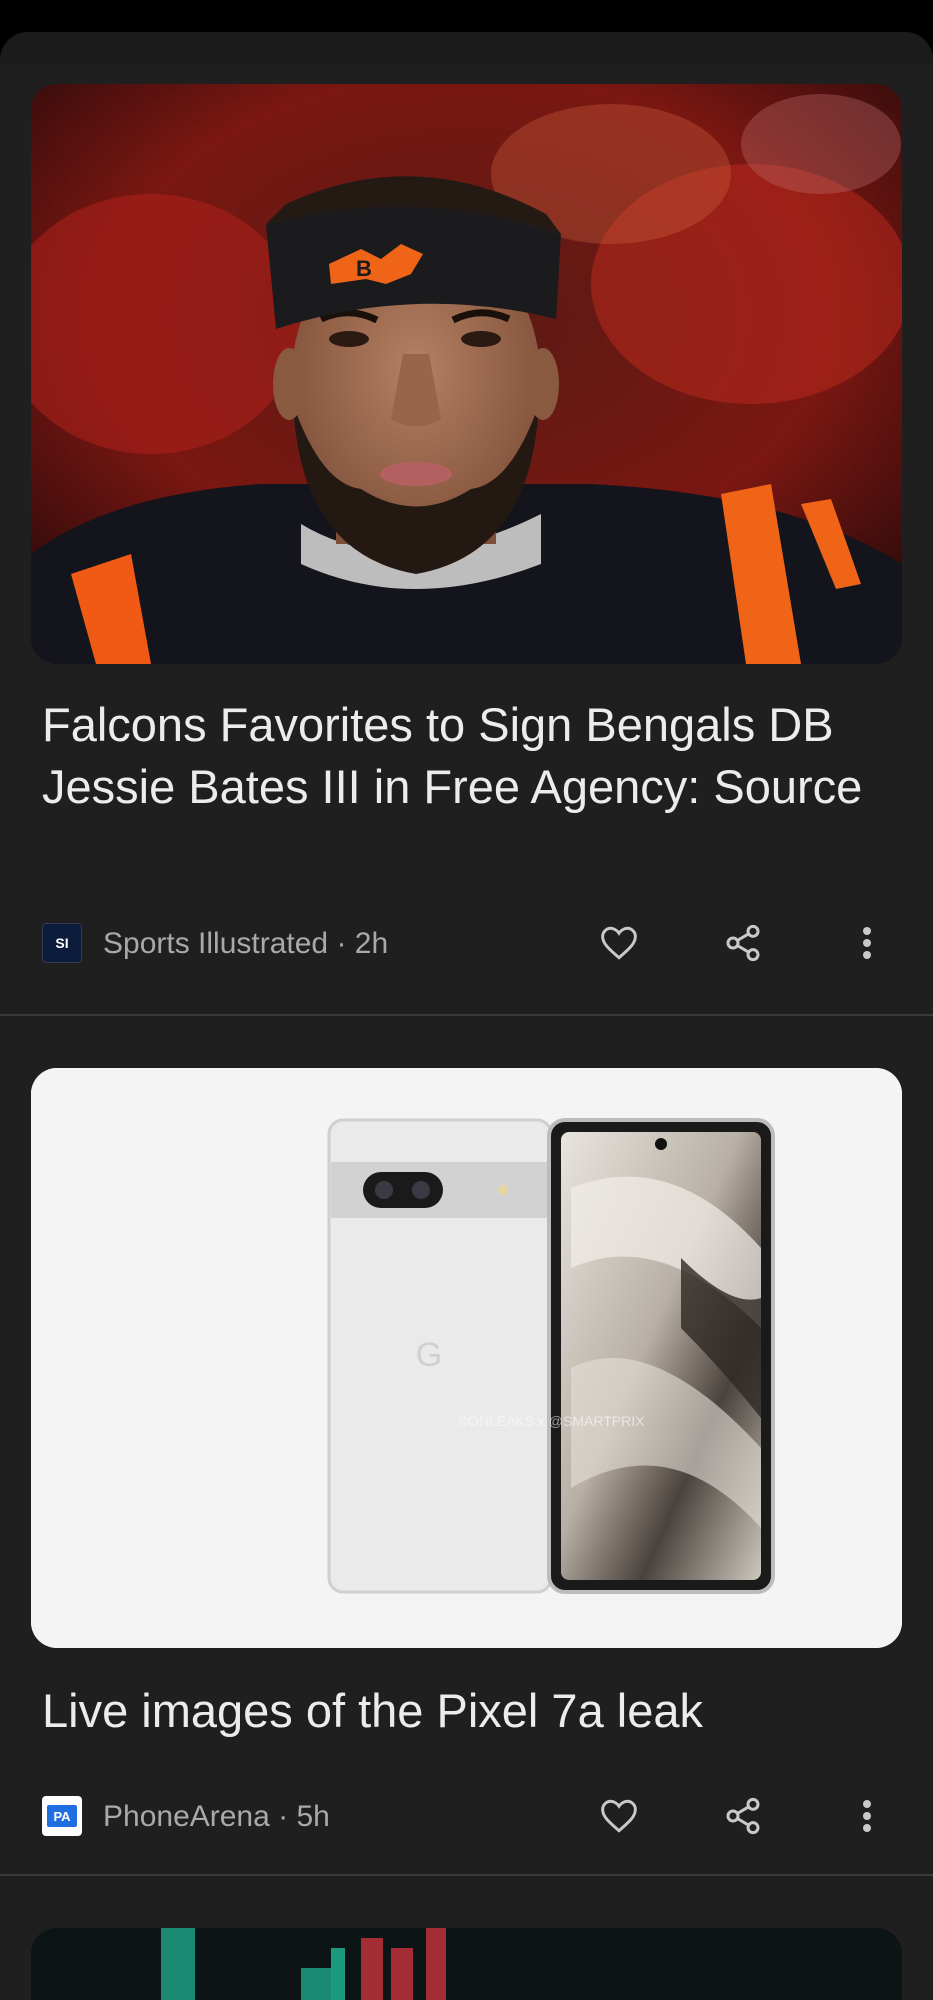 This screenshot has height=2000, width=933. I want to click on article-age: 5h, so click(313, 1816).